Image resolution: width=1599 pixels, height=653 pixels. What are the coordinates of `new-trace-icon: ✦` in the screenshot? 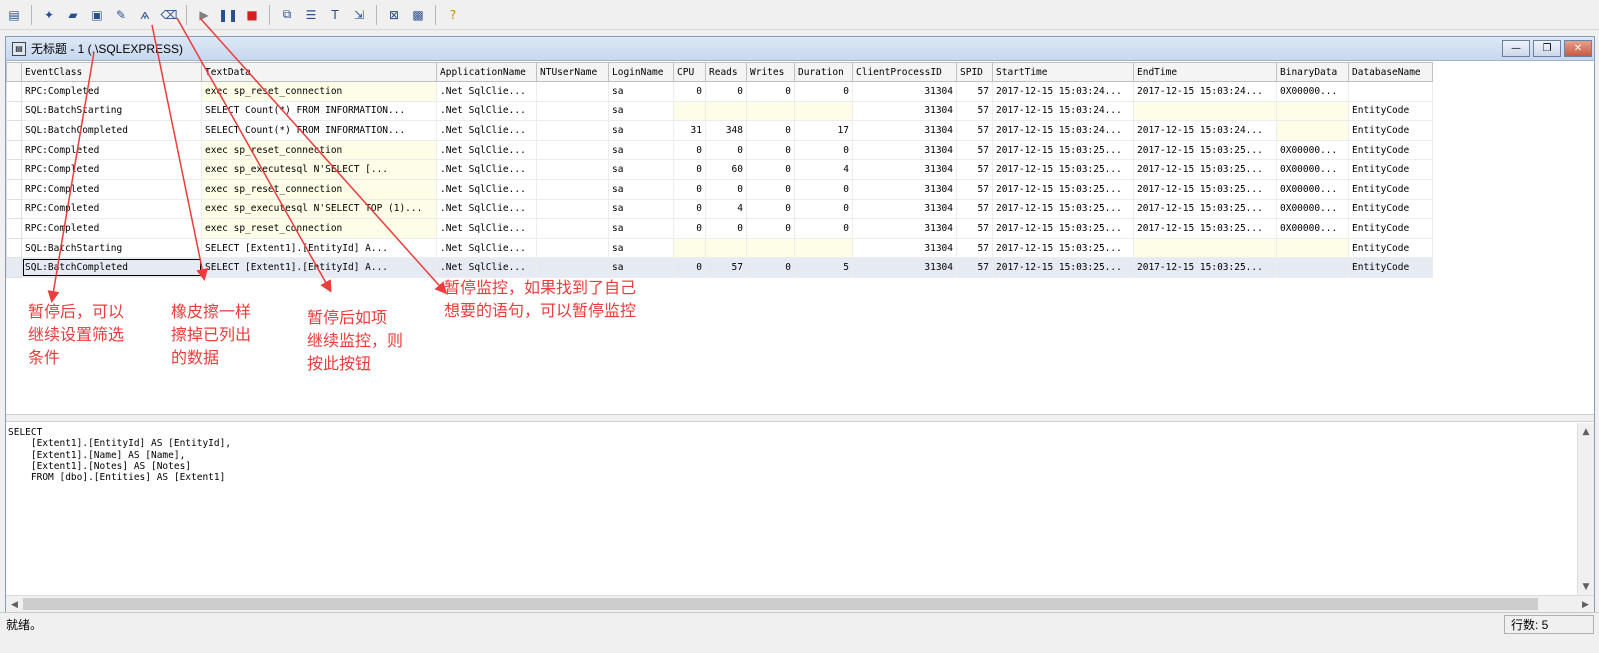 It's located at (49, 15).